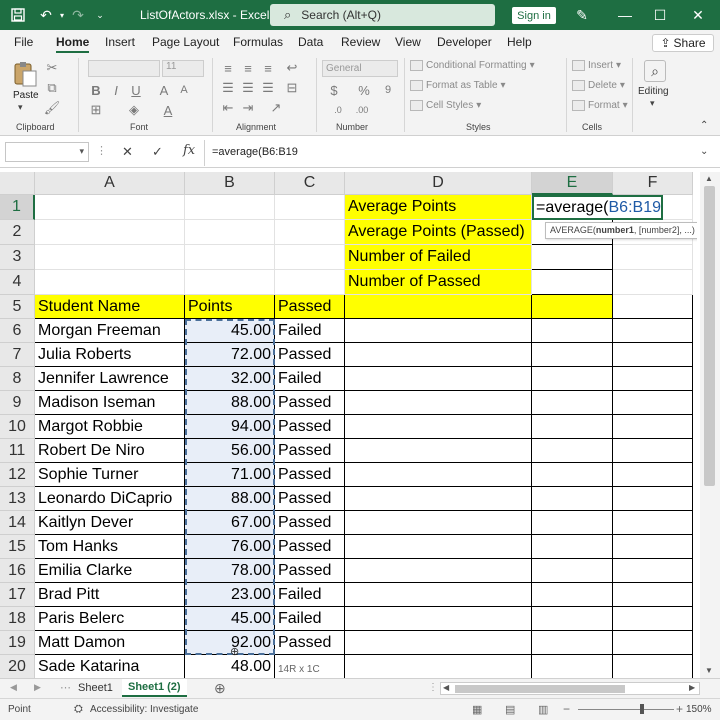  I want to click on formula-input: =average(B6:B19, so click(255, 152).